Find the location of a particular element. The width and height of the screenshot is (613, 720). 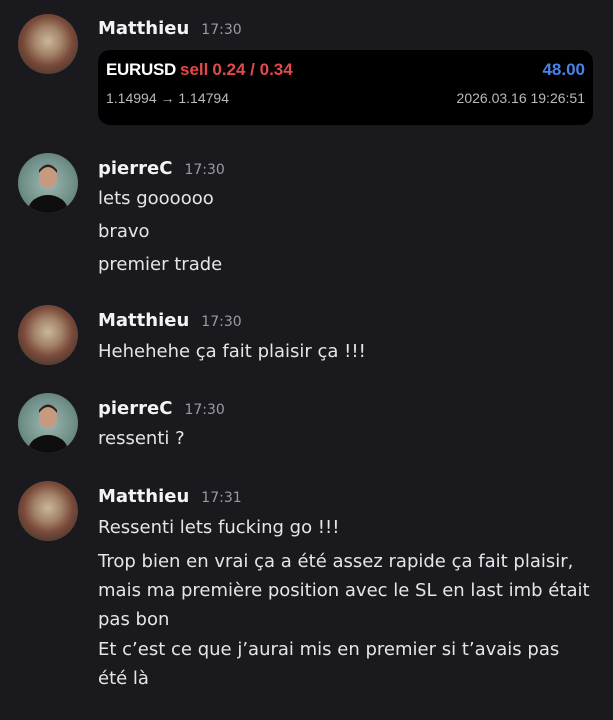

message-header: Matthieu 17:31 is located at coordinates (170, 496).